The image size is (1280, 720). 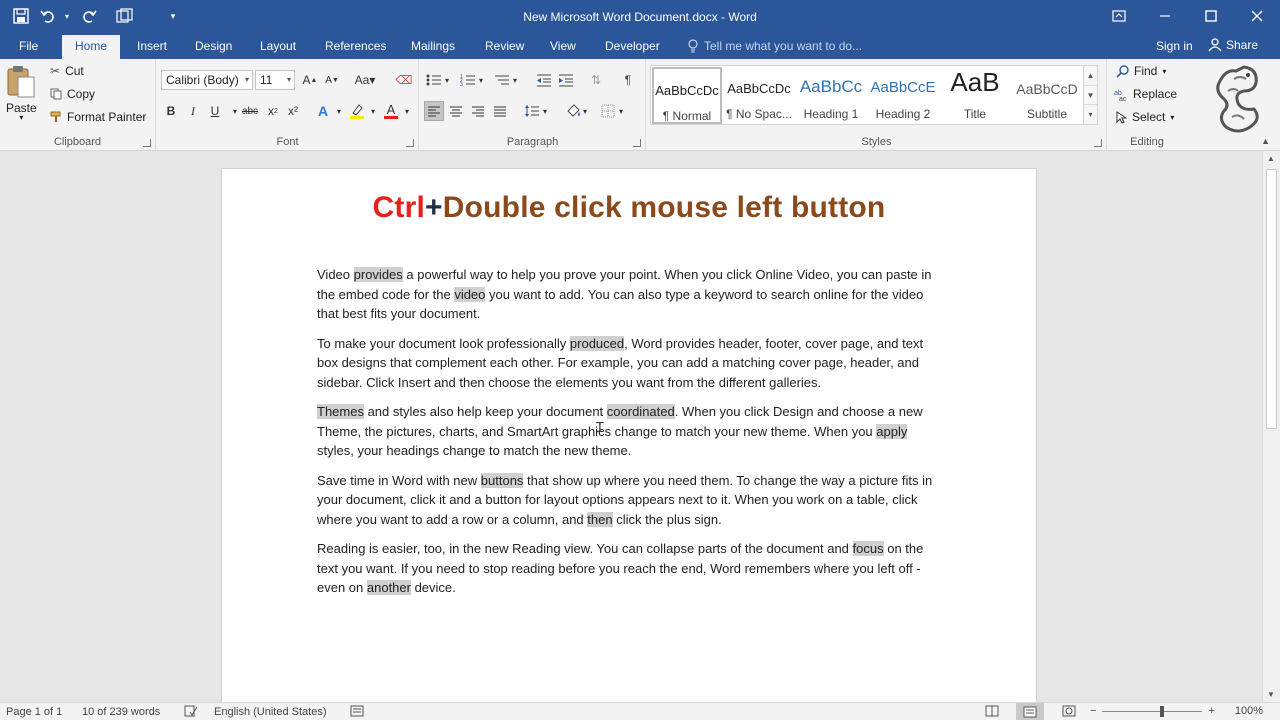 I want to click on gallery-down-icon: ▼, so click(x=1090, y=94).